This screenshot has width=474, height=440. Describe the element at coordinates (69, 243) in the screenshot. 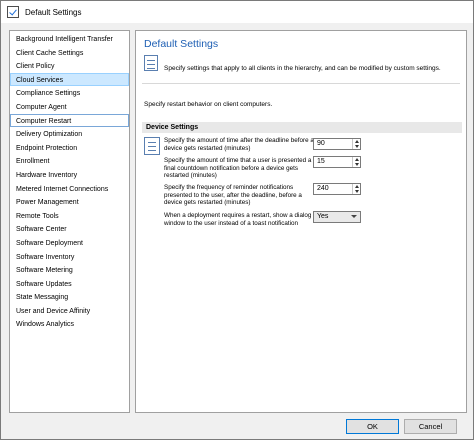

I see `nav-item-software-deployment: Software Deployment` at that location.